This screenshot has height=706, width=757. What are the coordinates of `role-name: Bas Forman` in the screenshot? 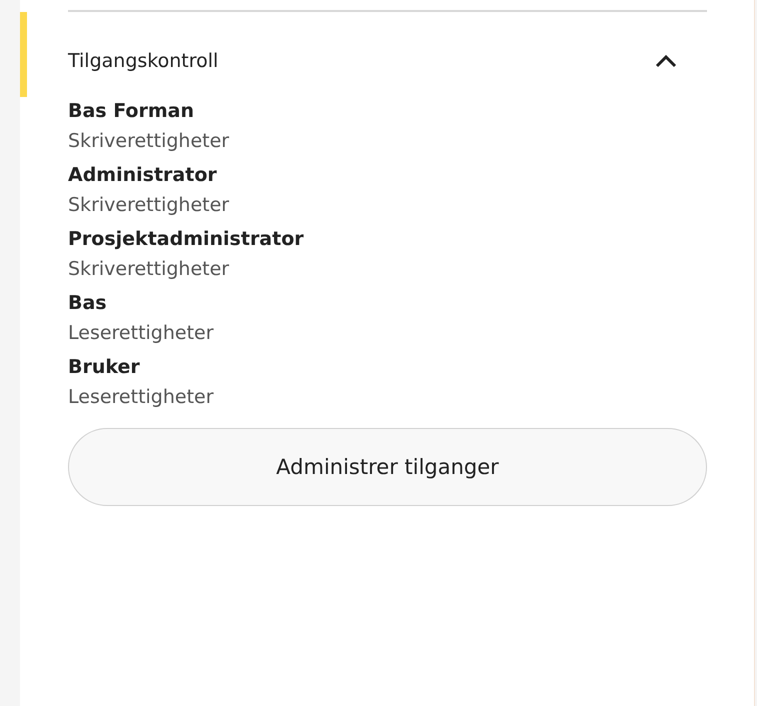 It's located at (132, 111).